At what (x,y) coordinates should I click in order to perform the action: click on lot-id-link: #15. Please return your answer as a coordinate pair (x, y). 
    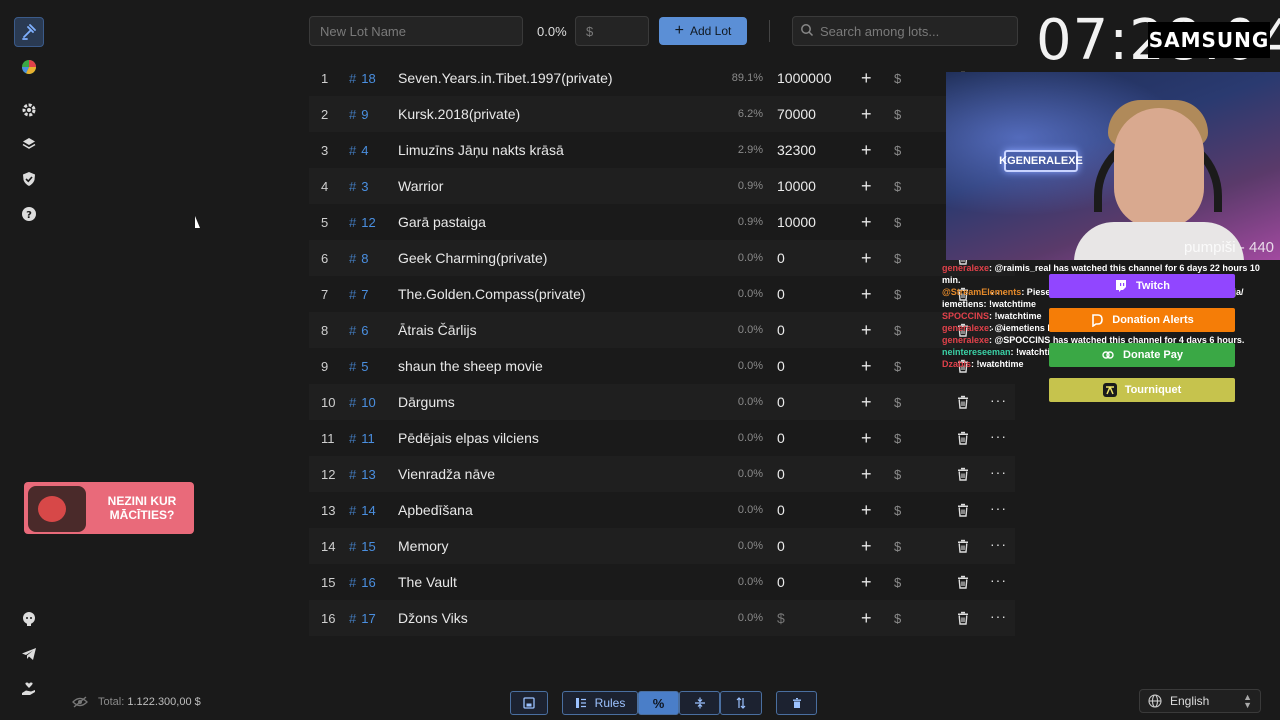
    Looking at the image, I should click on (362, 546).